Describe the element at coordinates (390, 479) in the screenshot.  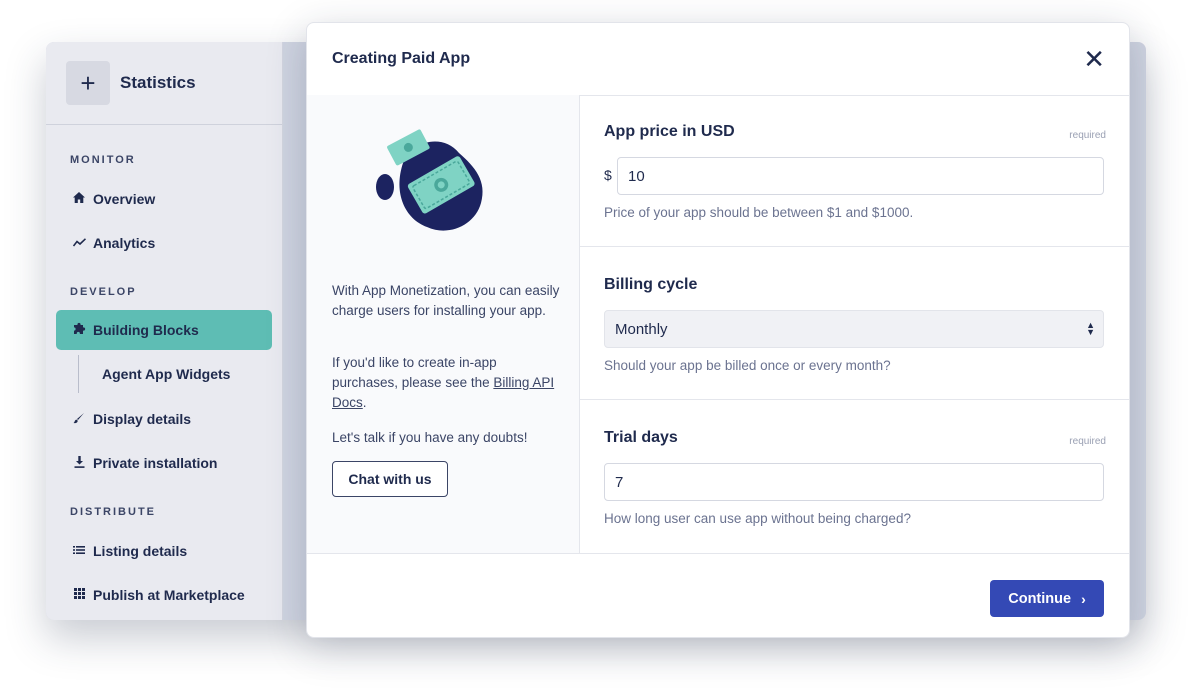
I see `chat-with-us-button: Chat with us` at that location.